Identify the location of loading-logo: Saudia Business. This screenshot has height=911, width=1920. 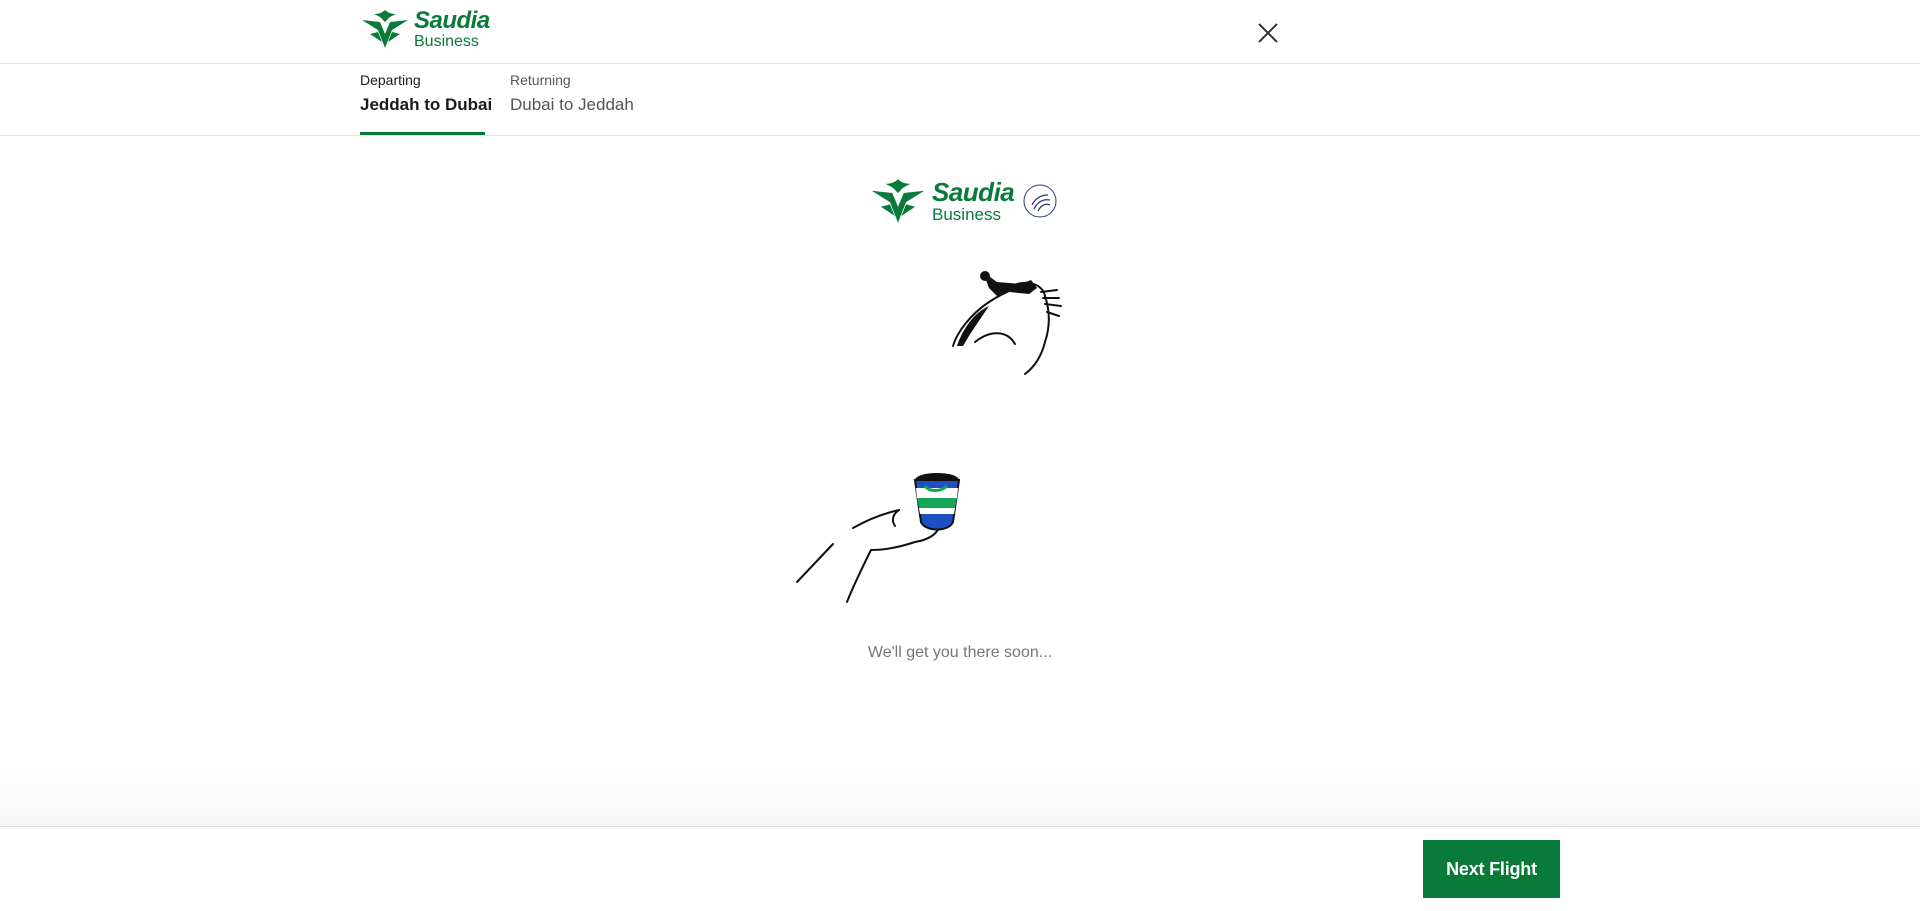
(963, 201).